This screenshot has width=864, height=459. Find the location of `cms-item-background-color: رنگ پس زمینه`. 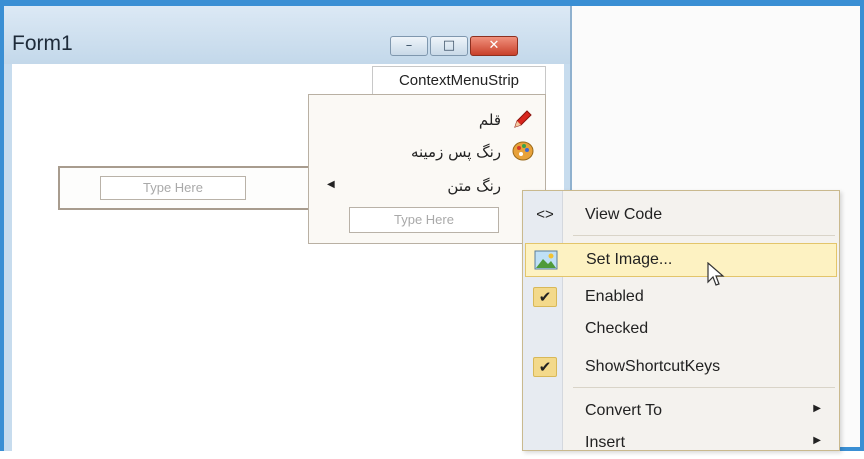

cms-item-background-color: رنگ پس زمینه is located at coordinates (456, 152).